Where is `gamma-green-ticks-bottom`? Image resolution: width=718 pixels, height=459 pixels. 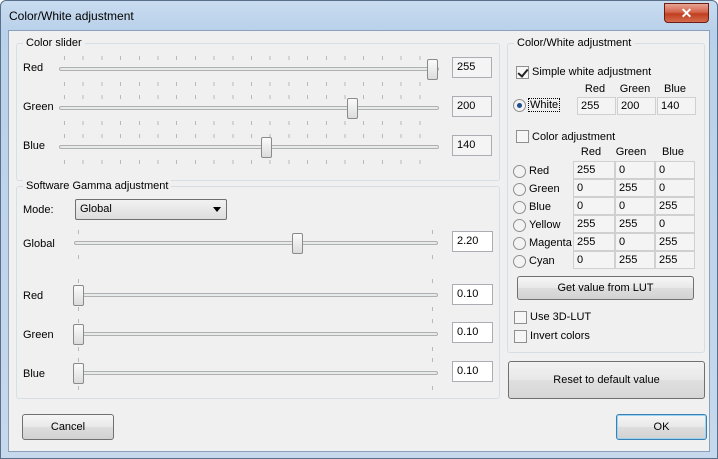 gamma-green-ticks-bottom is located at coordinates (258, 349).